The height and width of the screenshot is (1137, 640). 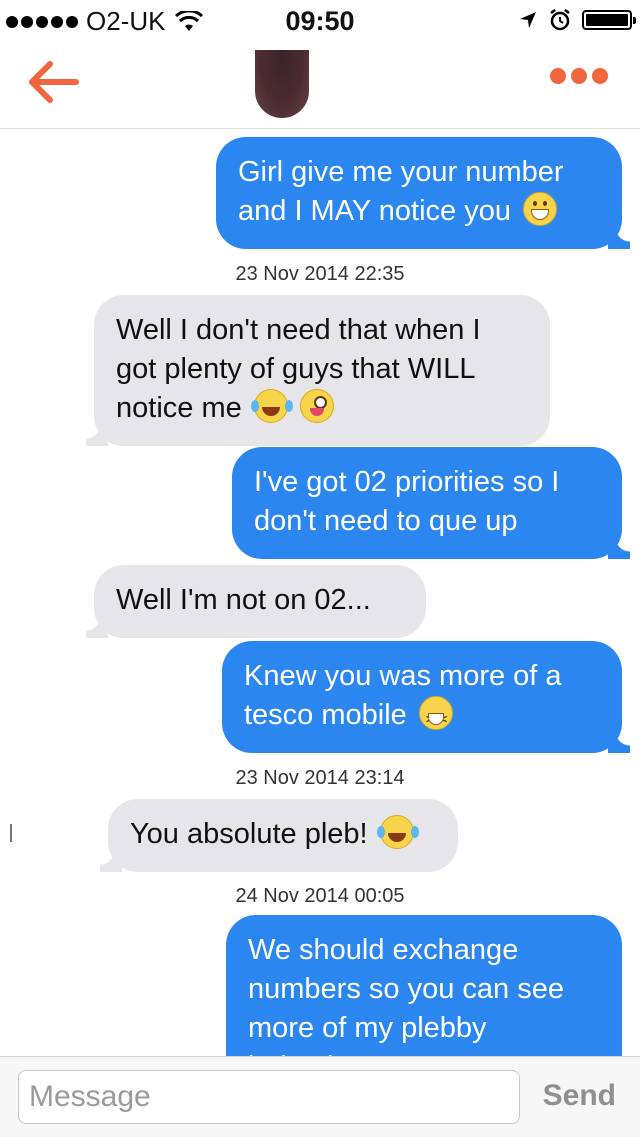 I want to click on chat-header, so click(x=320, y=84).